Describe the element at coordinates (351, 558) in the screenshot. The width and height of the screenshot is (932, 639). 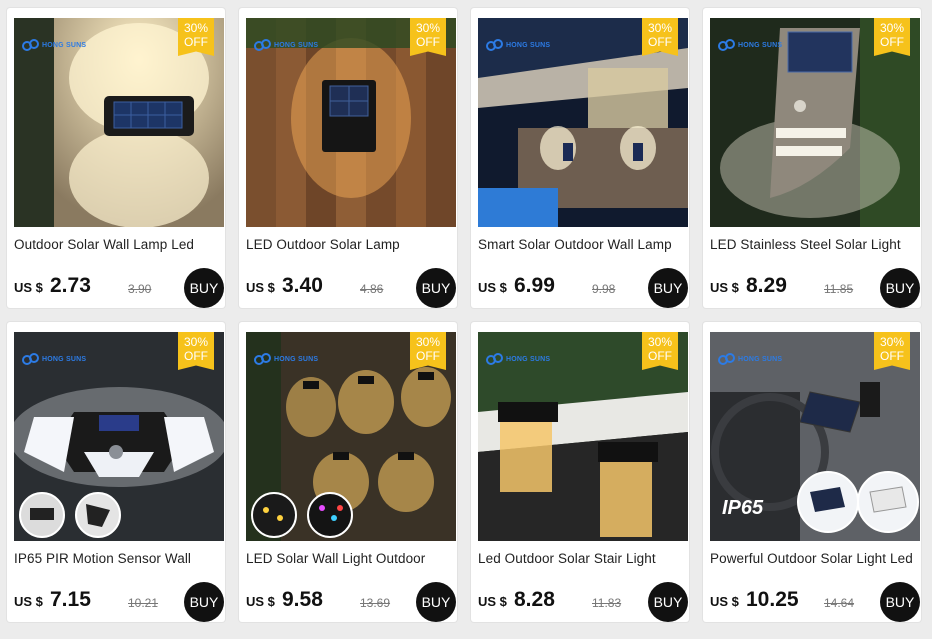
I see `product-title: LED Solar Wall Light Outdoor` at that location.